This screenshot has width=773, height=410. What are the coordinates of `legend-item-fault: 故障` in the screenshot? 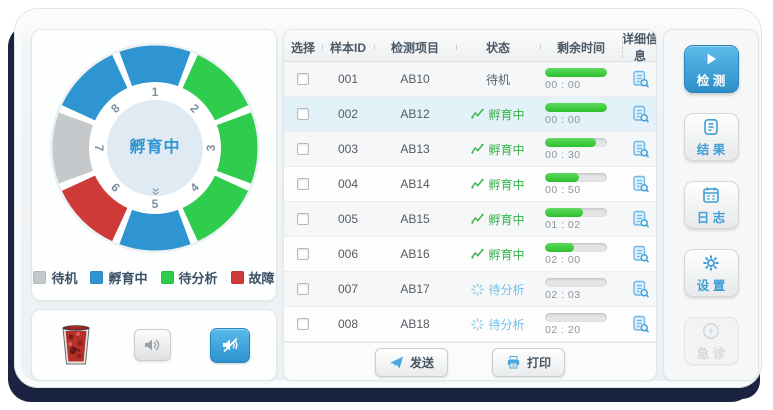 It's located at (252, 277).